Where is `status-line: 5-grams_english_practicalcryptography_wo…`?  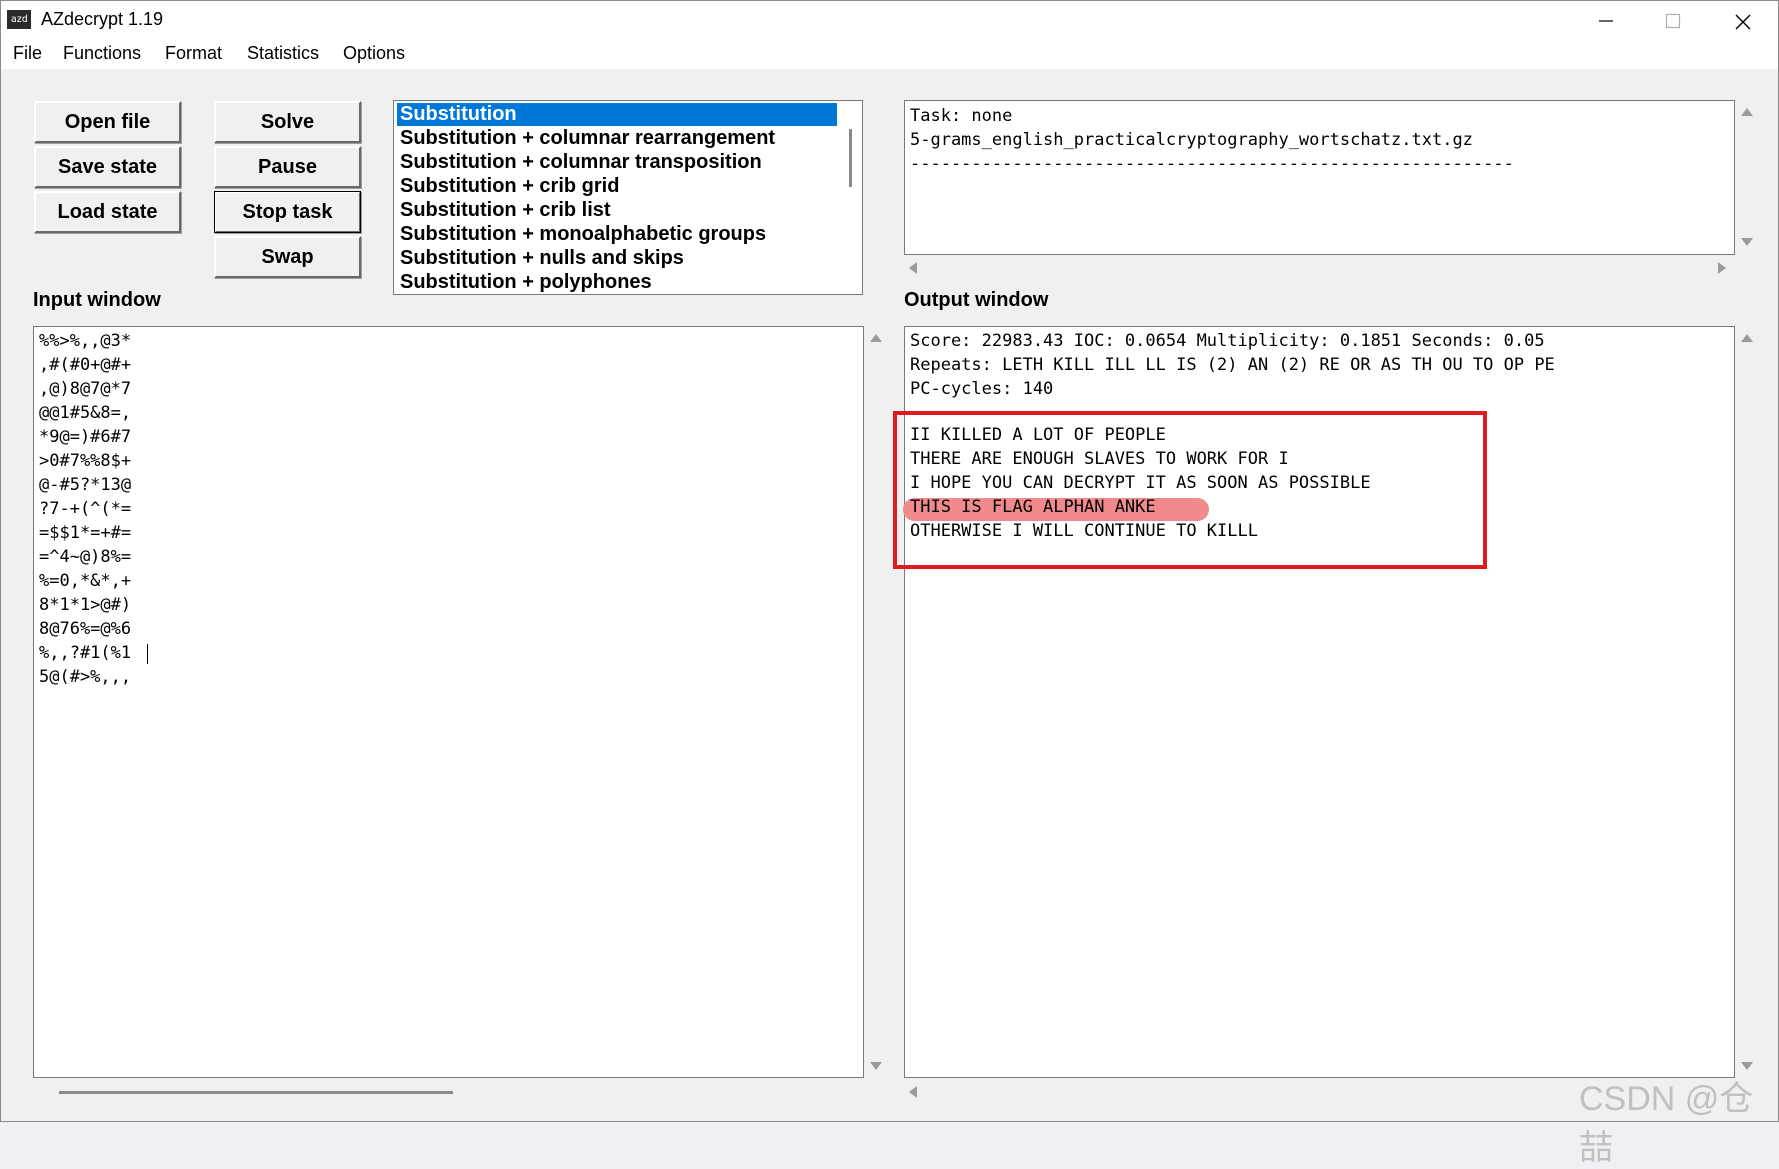
status-line: 5-grams_english_practicalcryptography_wo… is located at coordinates (1191, 140).